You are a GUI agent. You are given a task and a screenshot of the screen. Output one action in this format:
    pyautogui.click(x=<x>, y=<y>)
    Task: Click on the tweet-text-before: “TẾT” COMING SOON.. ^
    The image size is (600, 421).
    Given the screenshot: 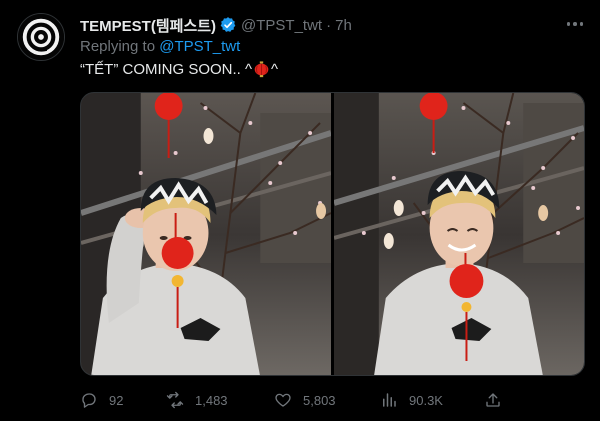 What is the action you would take?
    pyautogui.click(x=166, y=69)
    